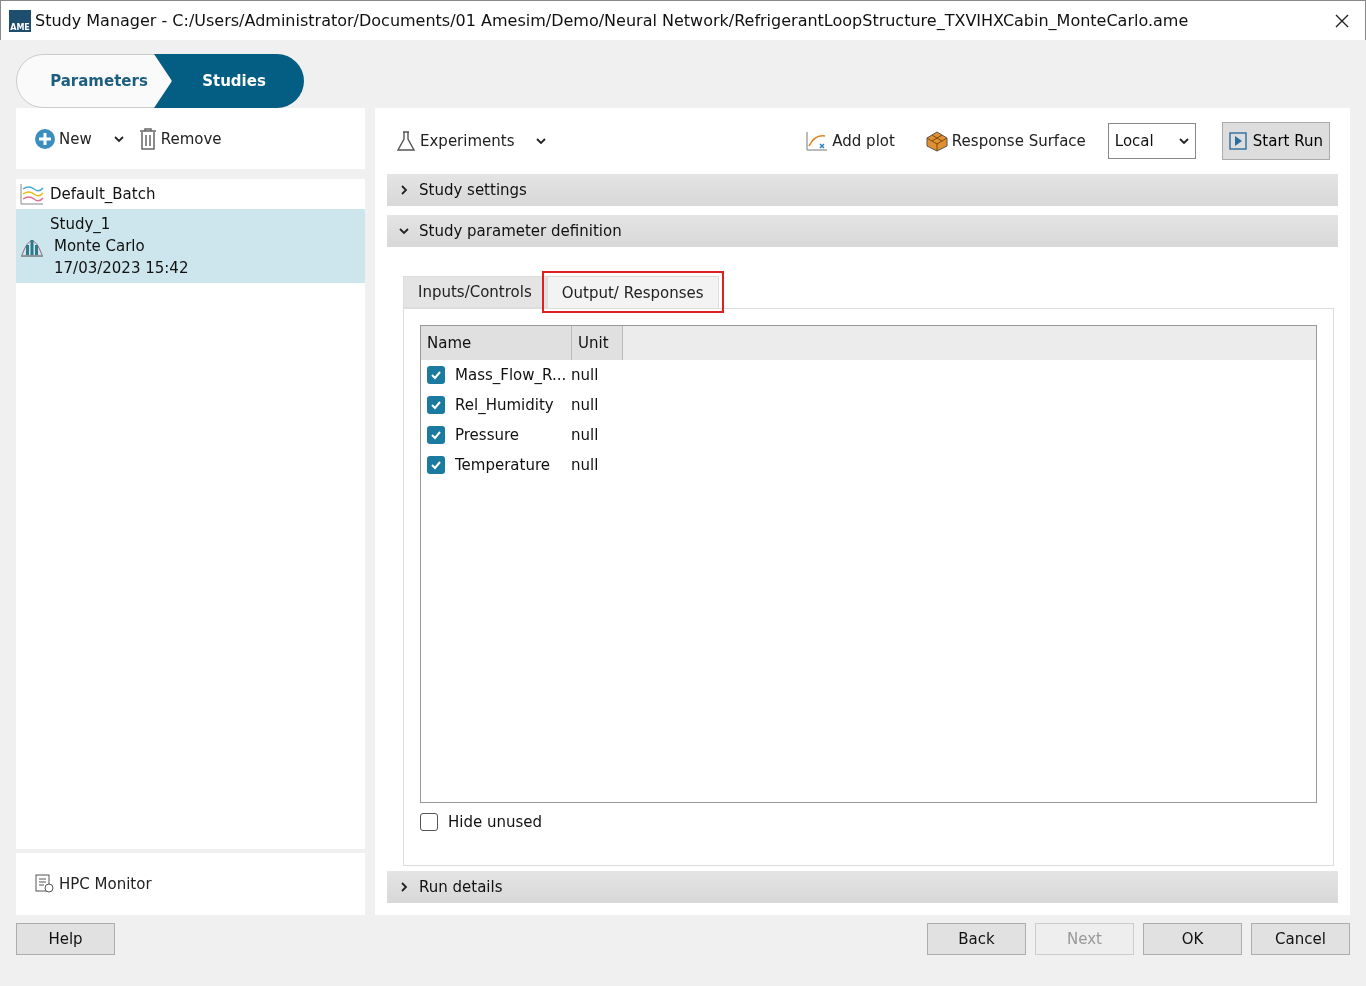  Describe the element at coordinates (503, 465) in the screenshot. I see `table-cell-text: Temperature` at that location.